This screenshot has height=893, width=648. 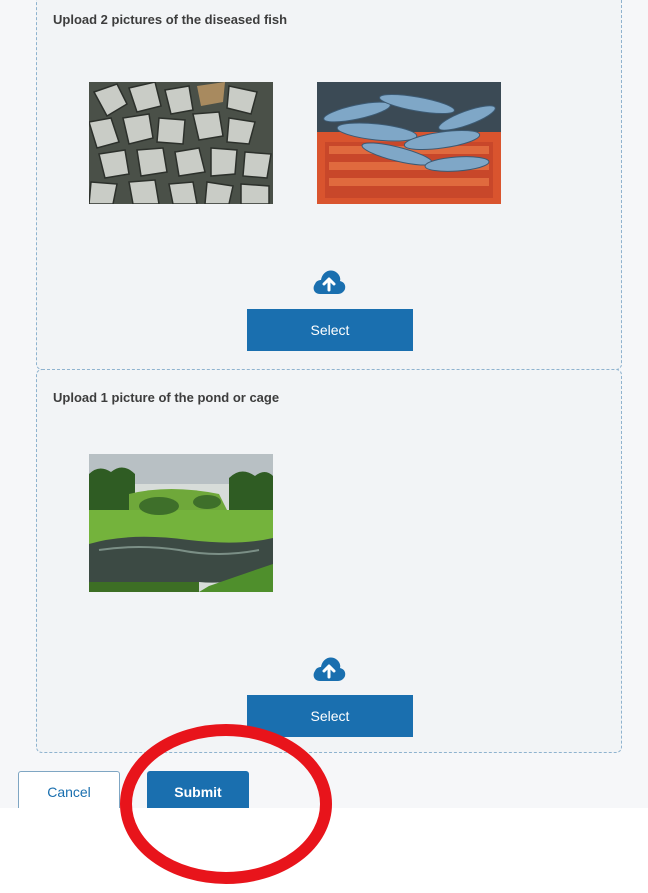 What do you see at coordinates (170, 19) in the screenshot?
I see `section-title: Upload 2 pictures of the diseased fish` at bounding box center [170, 19].